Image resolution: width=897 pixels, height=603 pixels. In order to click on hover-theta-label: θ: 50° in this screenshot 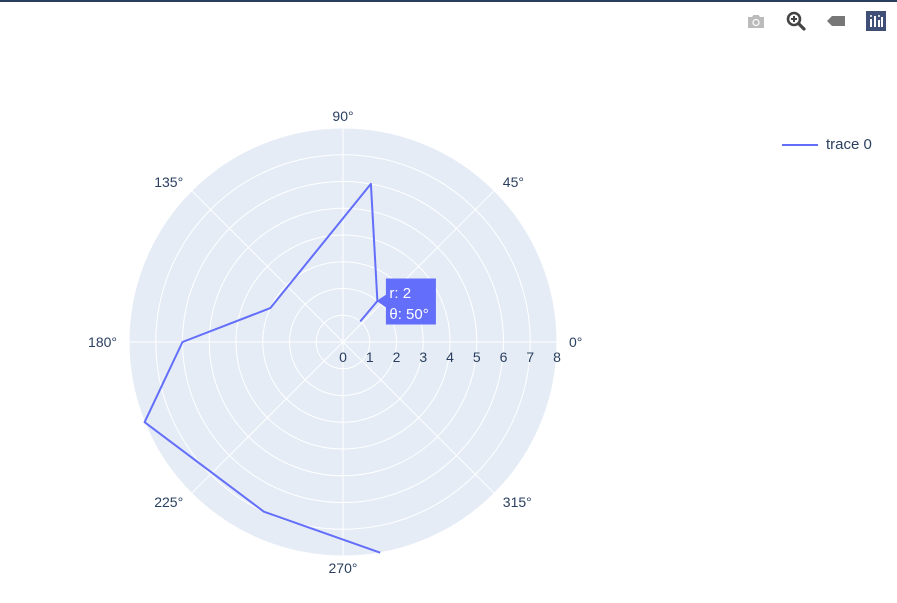, I will do `click(408, 314)`.